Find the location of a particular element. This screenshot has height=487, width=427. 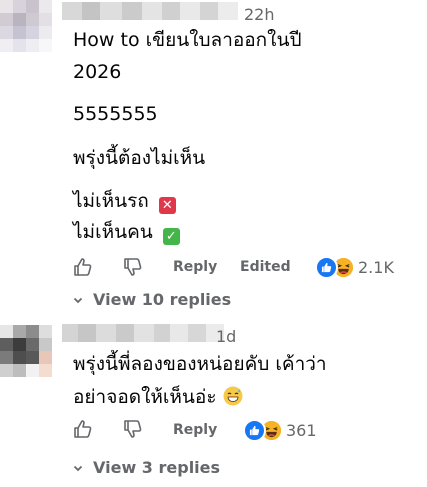

comment-text-line: 2026 is located at coordinates (97, 72).